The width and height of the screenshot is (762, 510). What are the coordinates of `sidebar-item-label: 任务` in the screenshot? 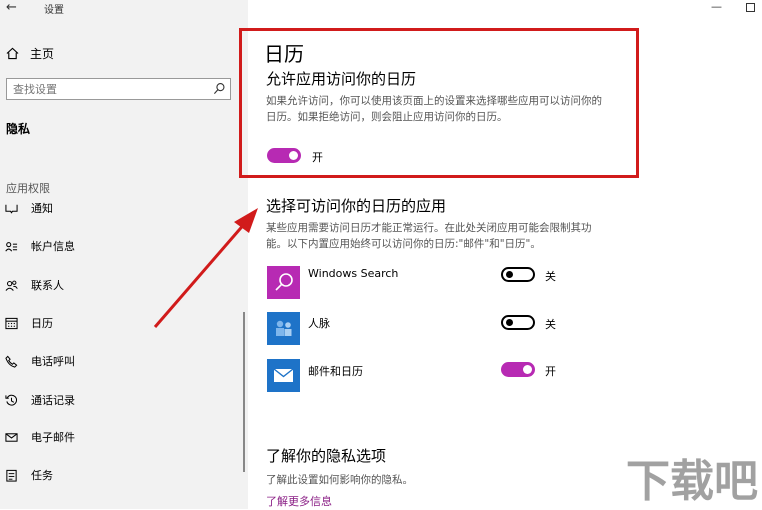 It's located at (42, 475).